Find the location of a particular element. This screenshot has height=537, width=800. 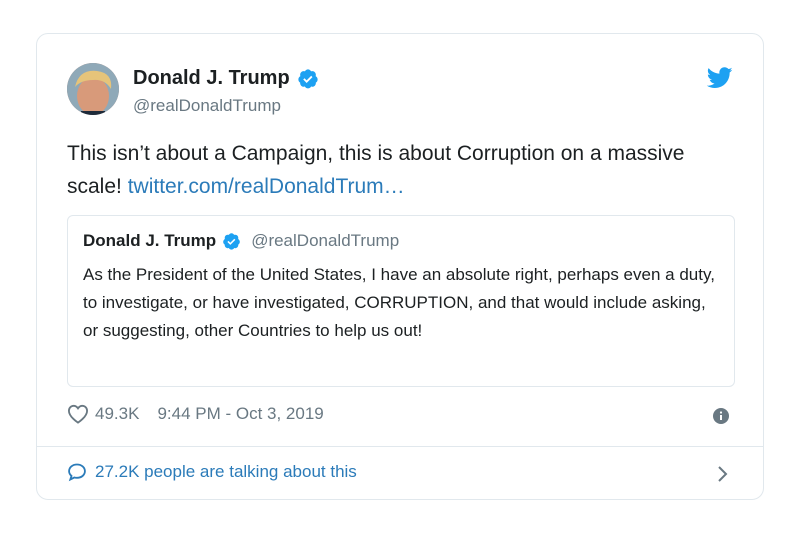

quoted-author-name: Donald J. Trump is located at coordinates (150, 240).